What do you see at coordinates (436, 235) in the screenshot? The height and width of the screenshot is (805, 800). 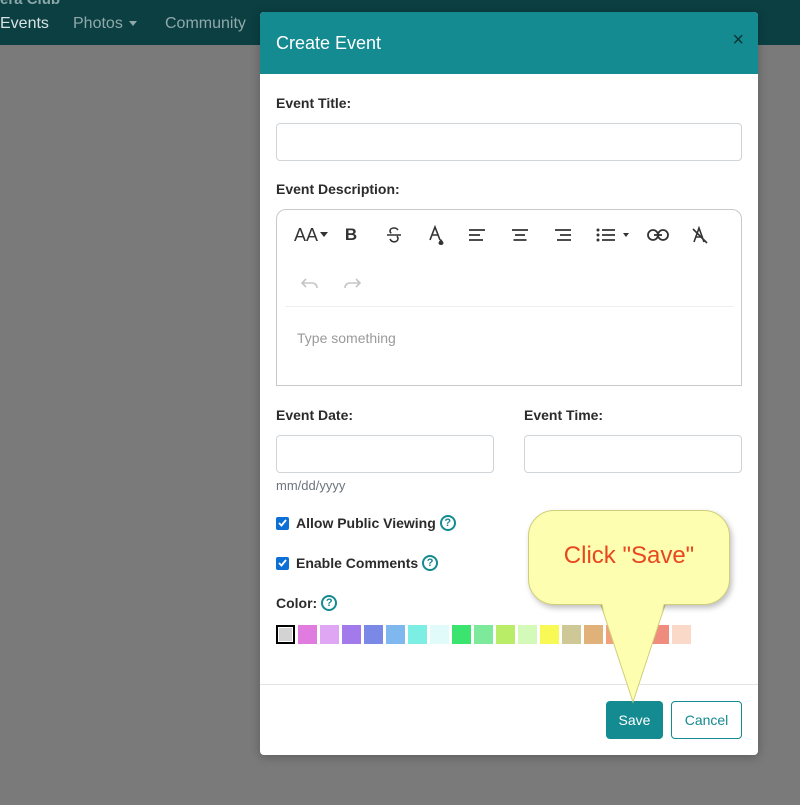 I see `text-color-icon` at bounding box center [436, 235].